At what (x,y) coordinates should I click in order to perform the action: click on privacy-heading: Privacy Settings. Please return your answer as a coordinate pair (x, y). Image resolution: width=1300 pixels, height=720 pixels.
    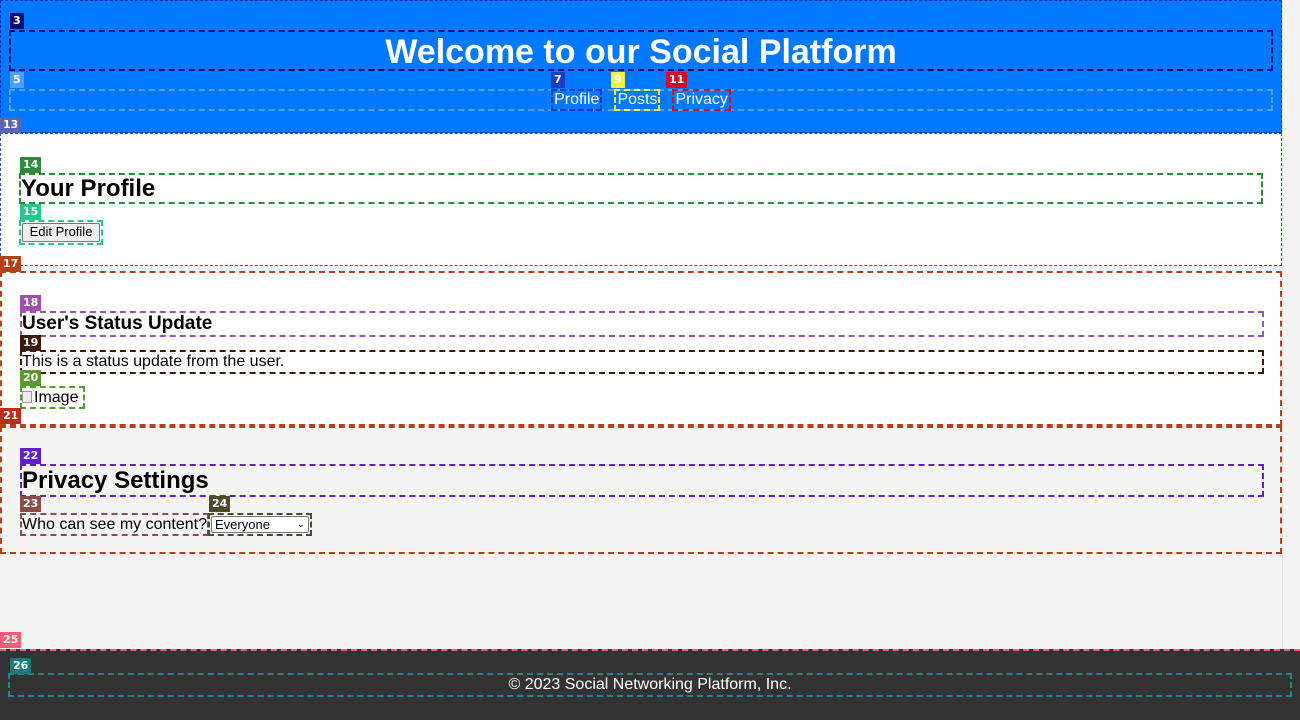
    Looking at the image, I should click on (642, 480).